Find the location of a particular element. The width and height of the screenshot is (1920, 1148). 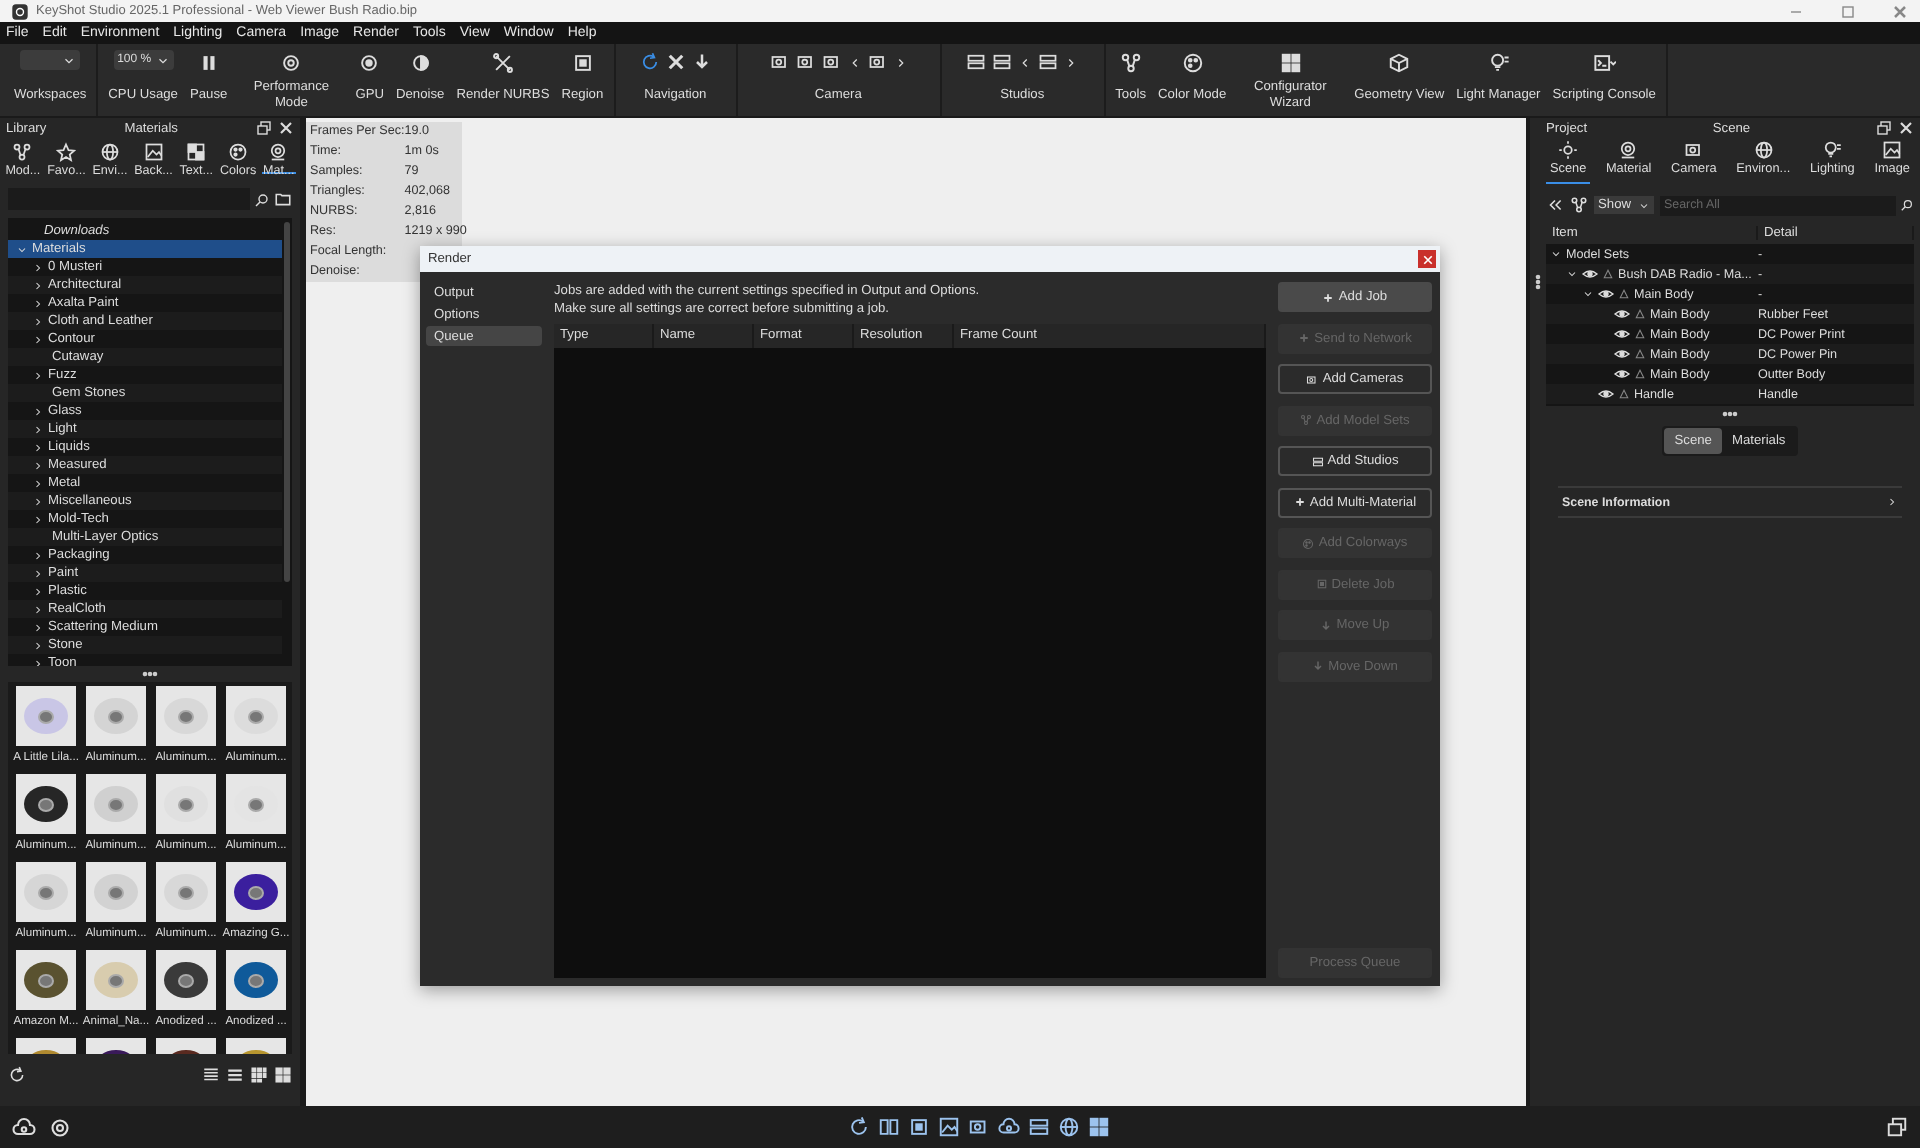

folder-icon is located at coordinates (283, 199).